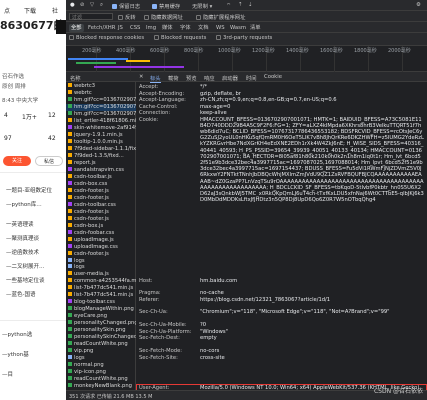  Describe the element at coordinates (230, 78) in the screenshot. I see `tab-initiator: 启动器` at that location.